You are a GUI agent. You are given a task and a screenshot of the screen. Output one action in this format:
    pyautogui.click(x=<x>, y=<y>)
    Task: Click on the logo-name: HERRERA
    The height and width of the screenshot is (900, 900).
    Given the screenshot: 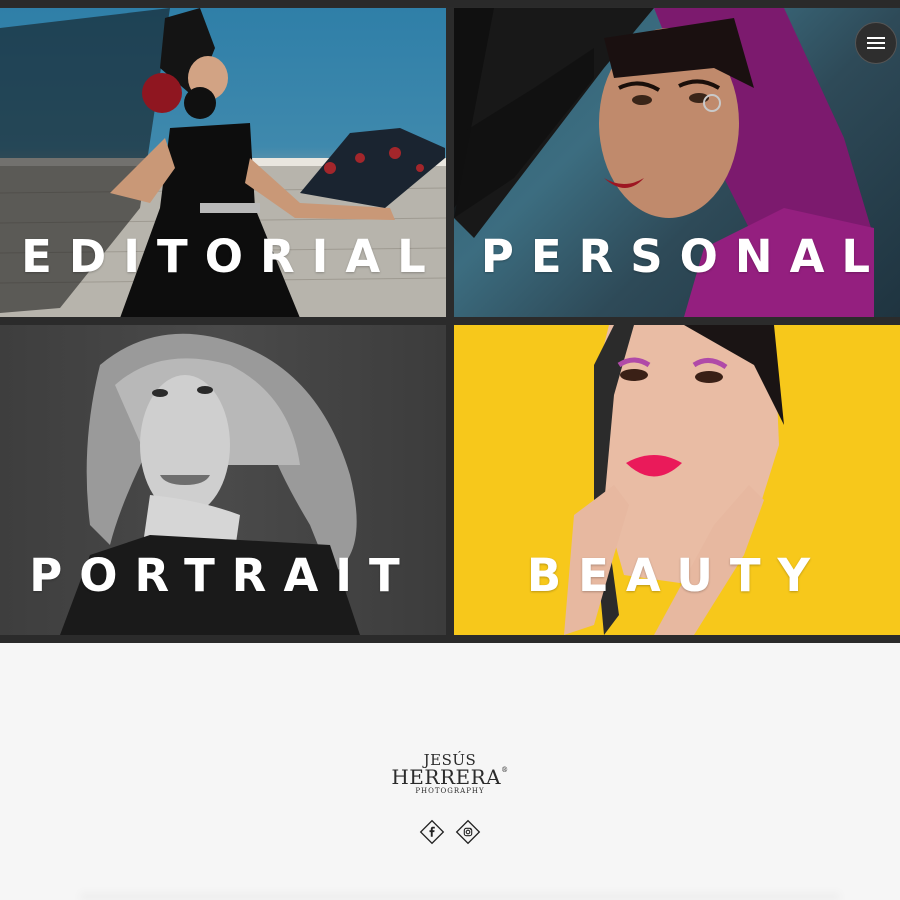 What is the action you would take?
    pyautogui.click(x=446, y=777)
    